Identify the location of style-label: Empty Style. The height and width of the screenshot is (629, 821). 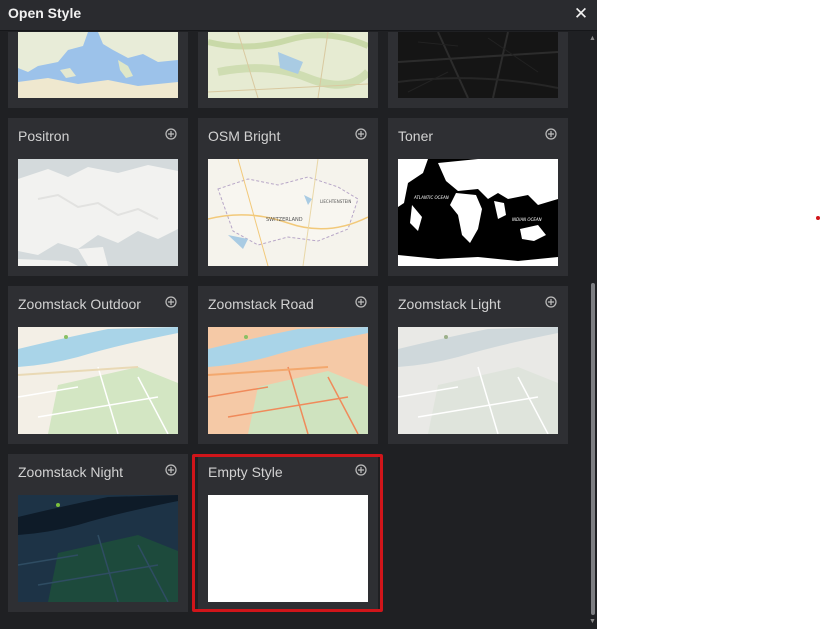
(245, 472).